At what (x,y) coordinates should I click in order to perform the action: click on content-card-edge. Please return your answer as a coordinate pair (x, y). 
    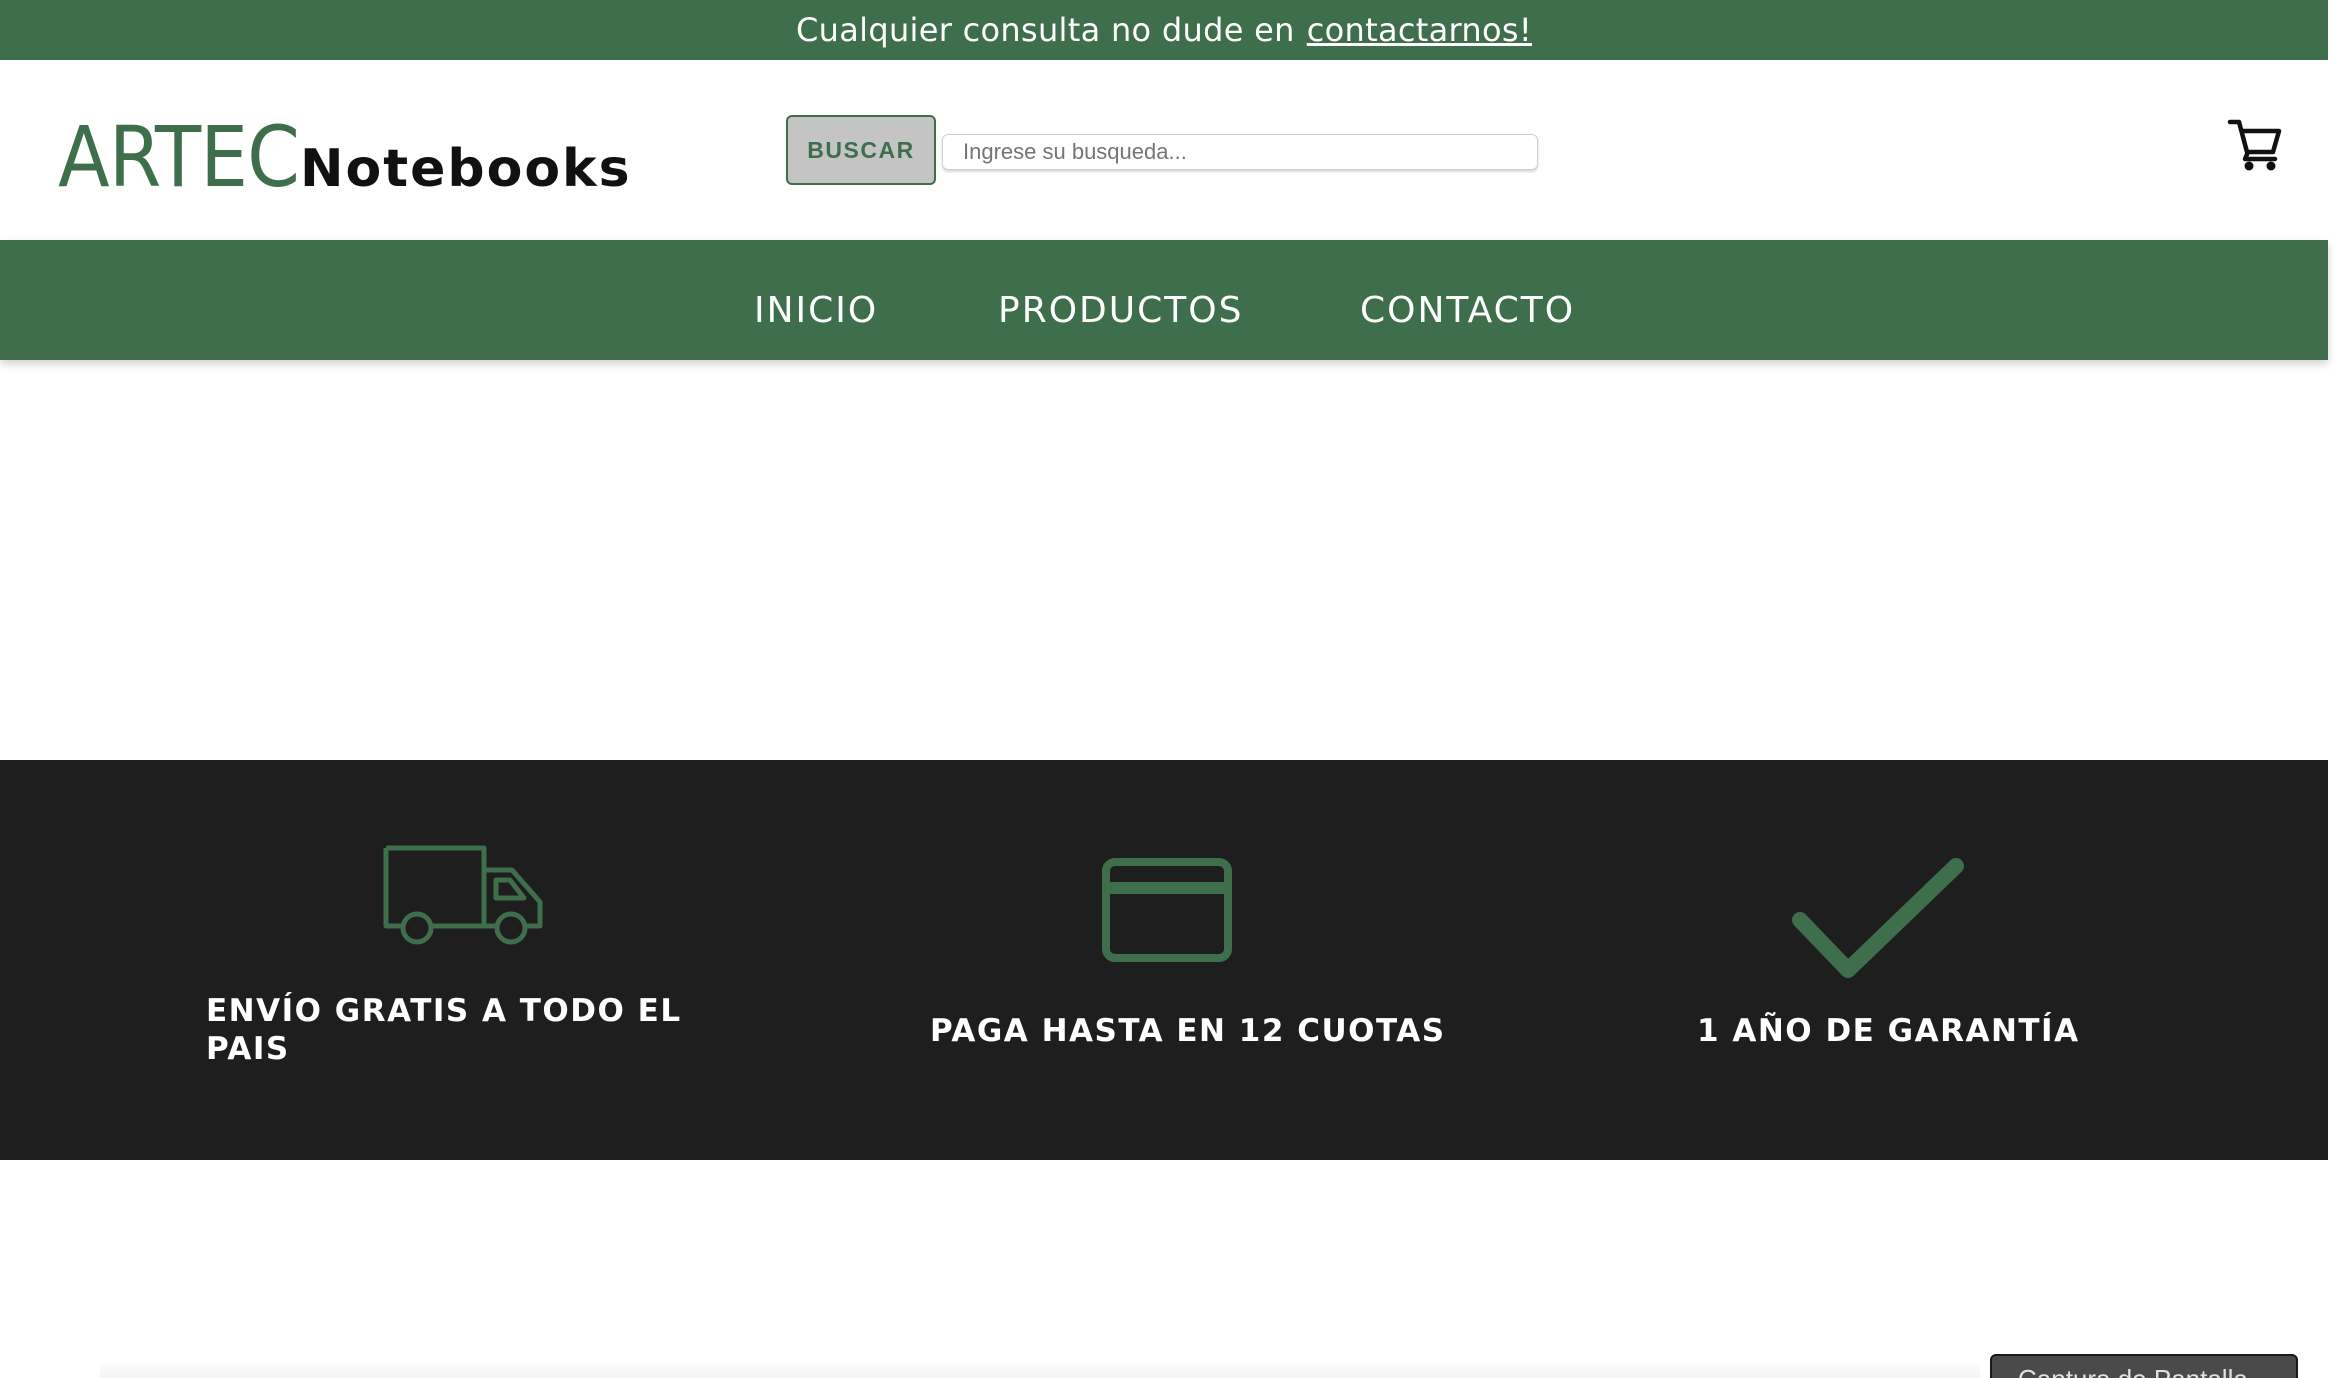
    Looking at the image, I should click on (1040, 1371).